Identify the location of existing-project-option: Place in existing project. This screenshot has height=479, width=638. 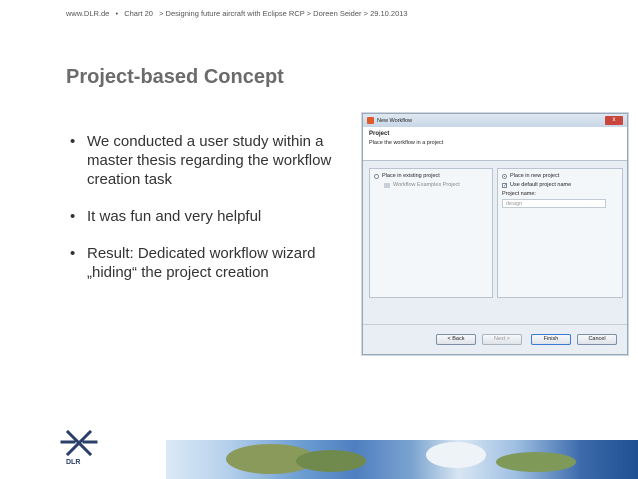
(431, 176).